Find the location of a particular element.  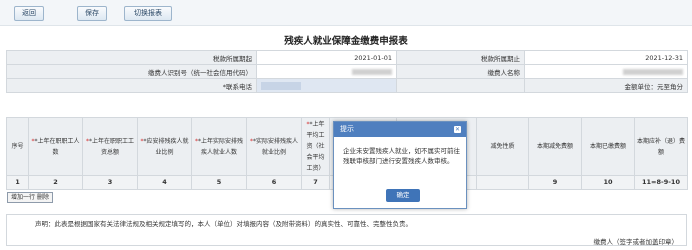

dialog-title: 提示 is located at coordinates (347, 129).